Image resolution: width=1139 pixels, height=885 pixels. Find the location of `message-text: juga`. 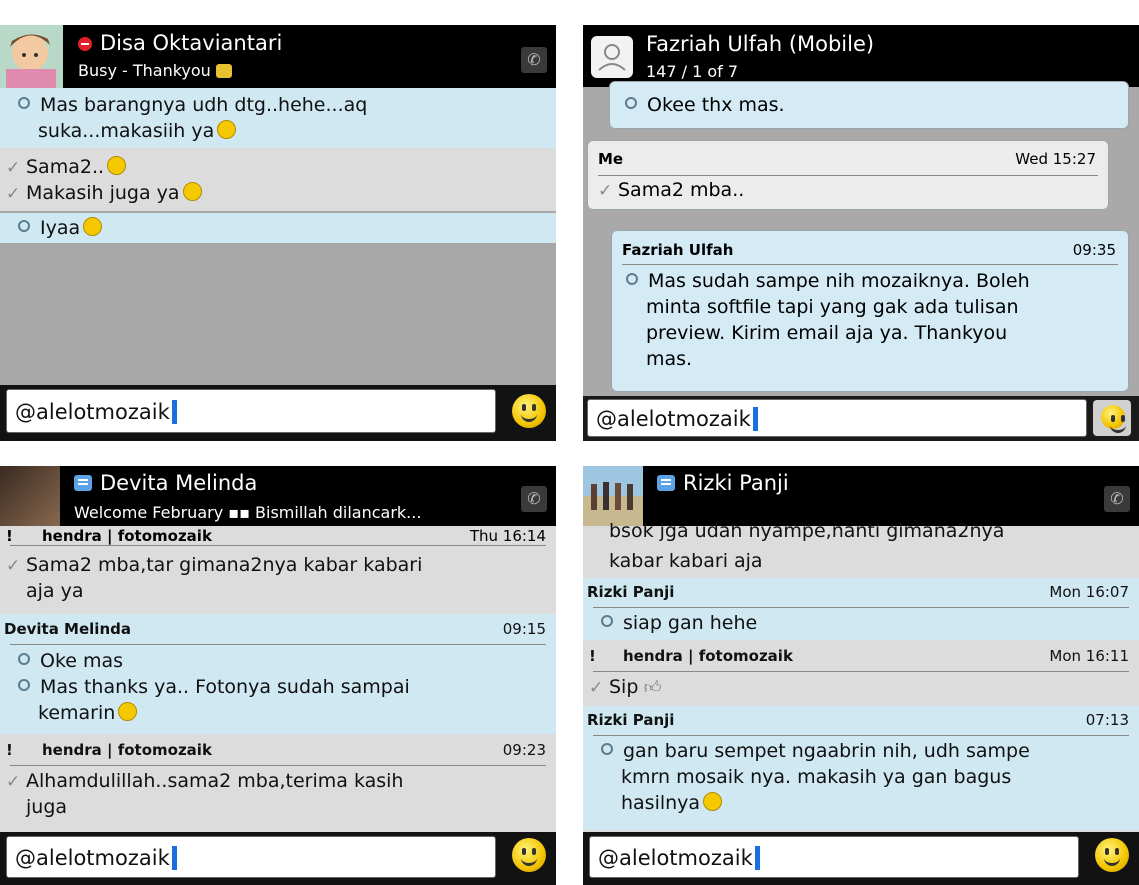

message-text: juga is located at coordinates (47, 807).